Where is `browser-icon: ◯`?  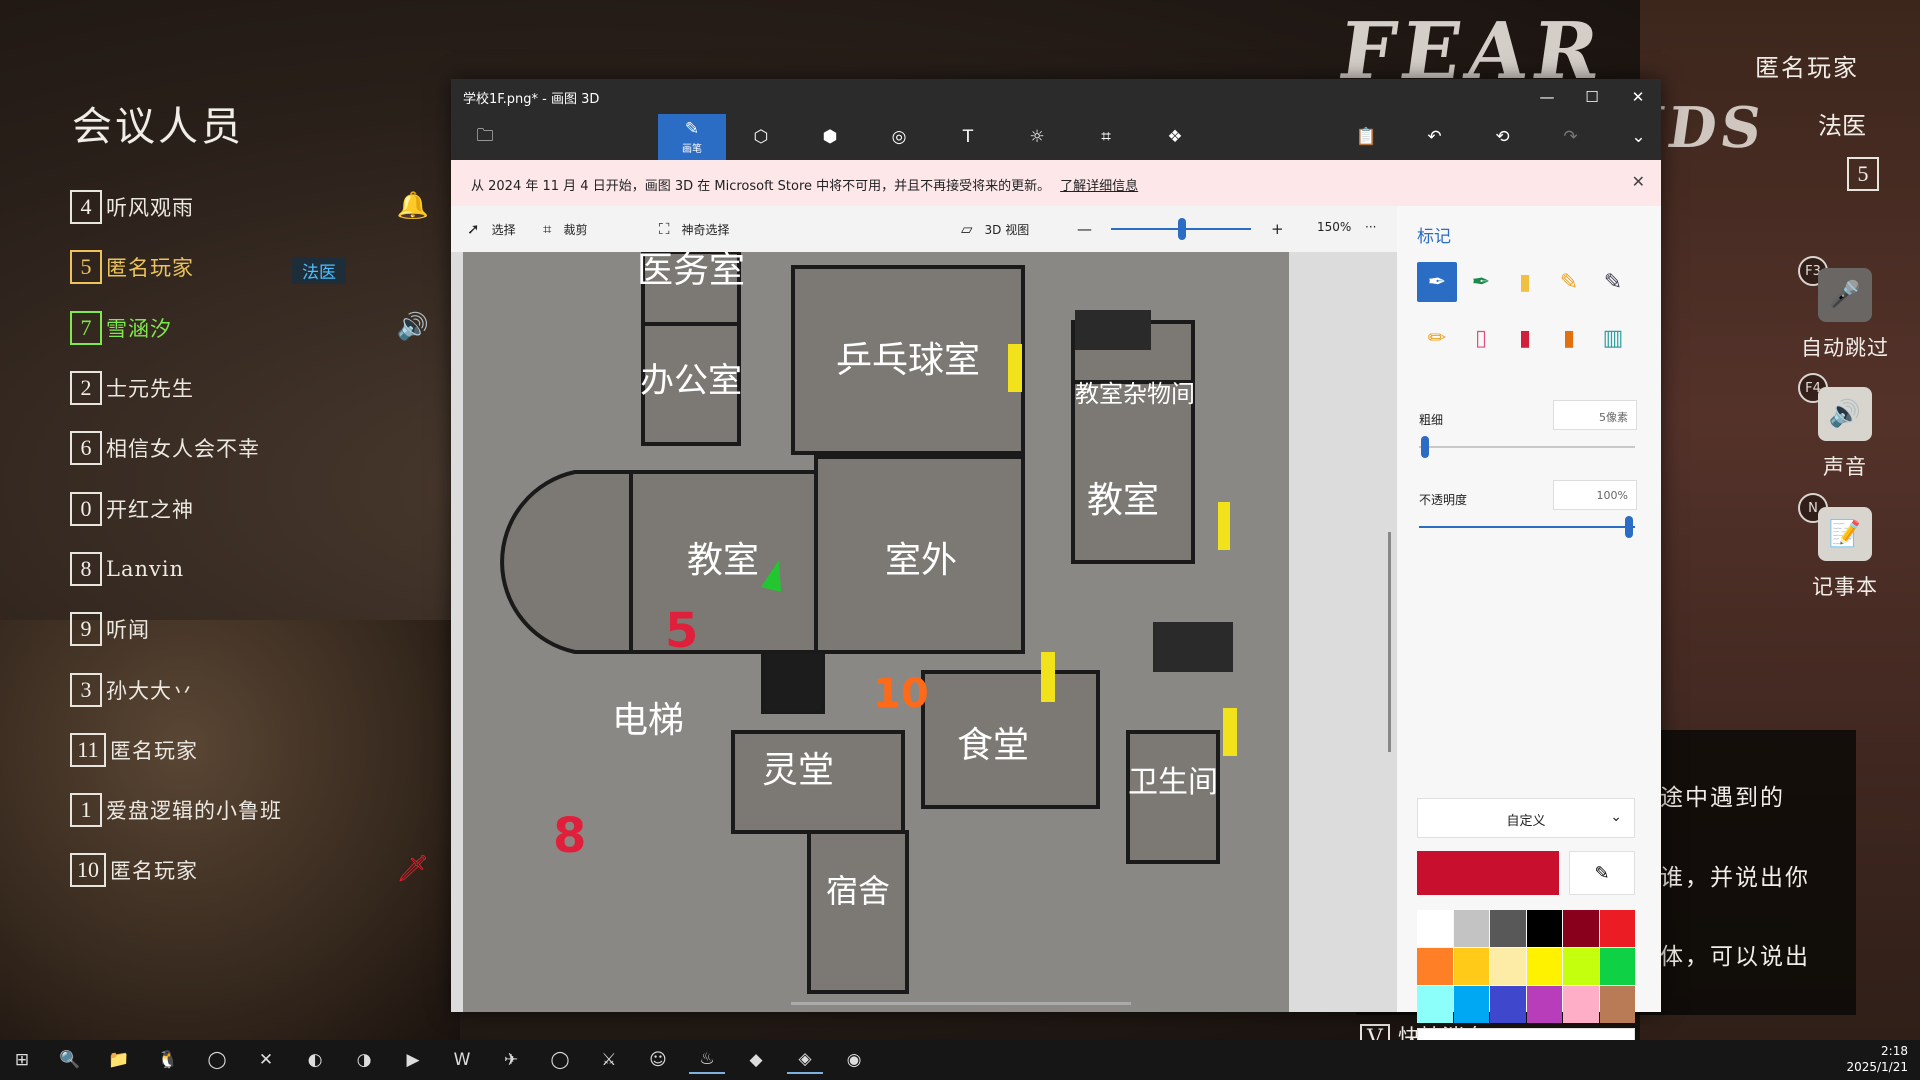 browser-icon: ◯ is located at coordinates (217, 1060).